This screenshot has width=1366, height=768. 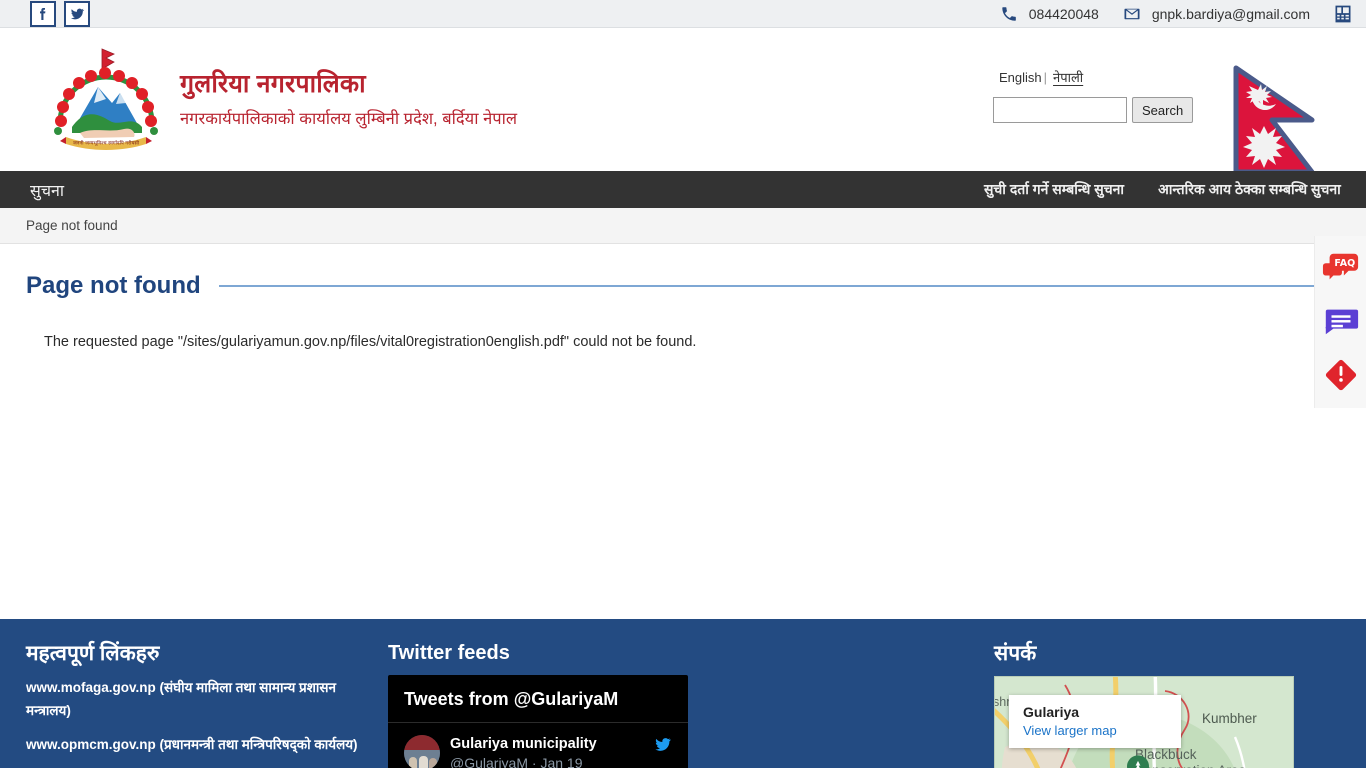 I want to click on search-form: Search, so click(x=1095, y=110).